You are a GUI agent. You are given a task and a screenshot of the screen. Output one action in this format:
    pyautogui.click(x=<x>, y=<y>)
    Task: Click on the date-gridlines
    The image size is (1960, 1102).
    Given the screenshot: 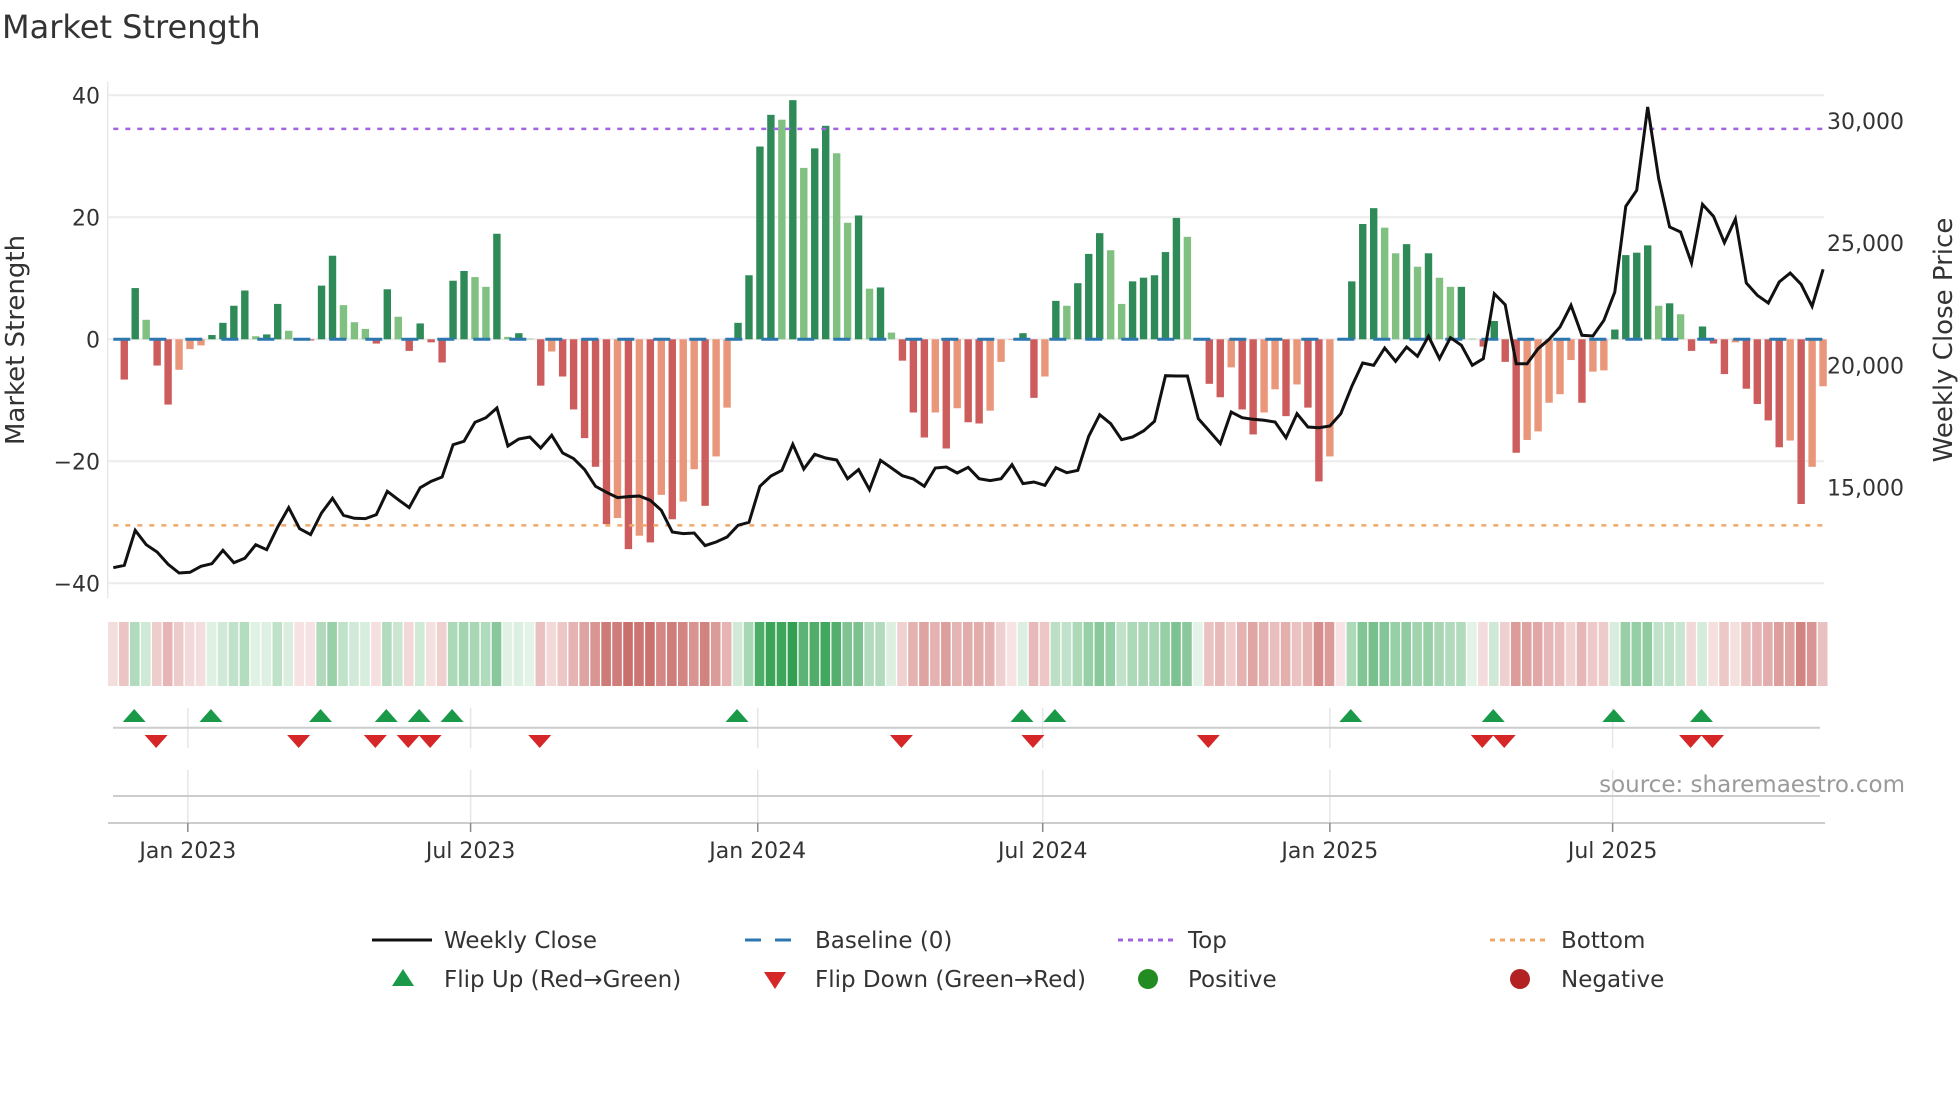 What is the action you would take?
    pyautogui.click(x=900, y=765)
    